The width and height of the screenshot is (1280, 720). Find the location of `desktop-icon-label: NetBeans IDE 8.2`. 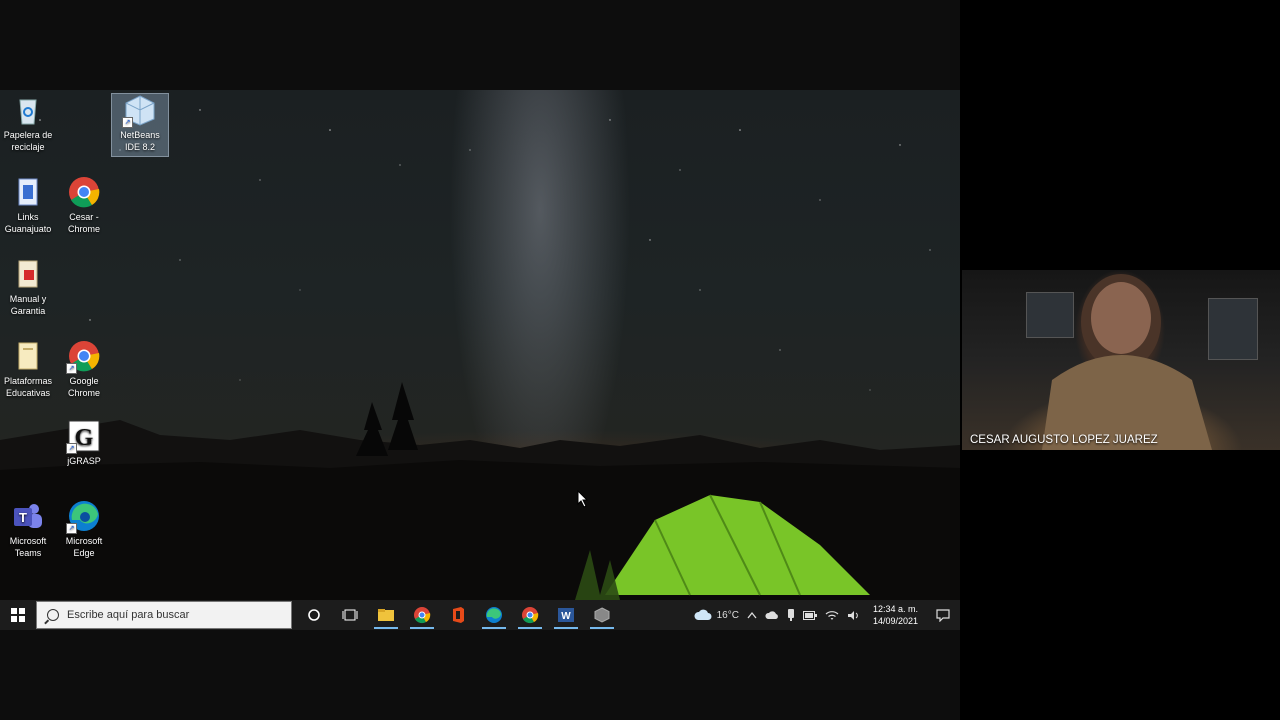

desktop-icon-label: NetBeans IDE 8.2 is located at coordinates (140, 141).